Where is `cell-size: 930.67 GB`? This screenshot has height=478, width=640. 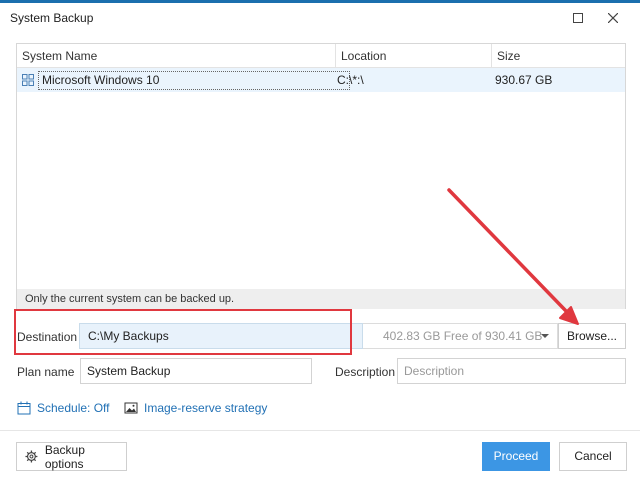 cell-size: 930.67 GB is located at coordinates (524, 80).